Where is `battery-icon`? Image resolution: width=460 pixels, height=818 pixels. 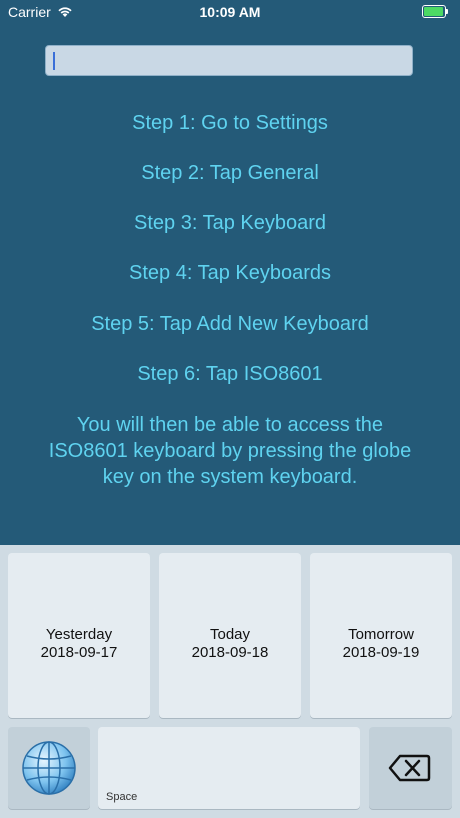
battery-icon is located at coordinates (435, 11).